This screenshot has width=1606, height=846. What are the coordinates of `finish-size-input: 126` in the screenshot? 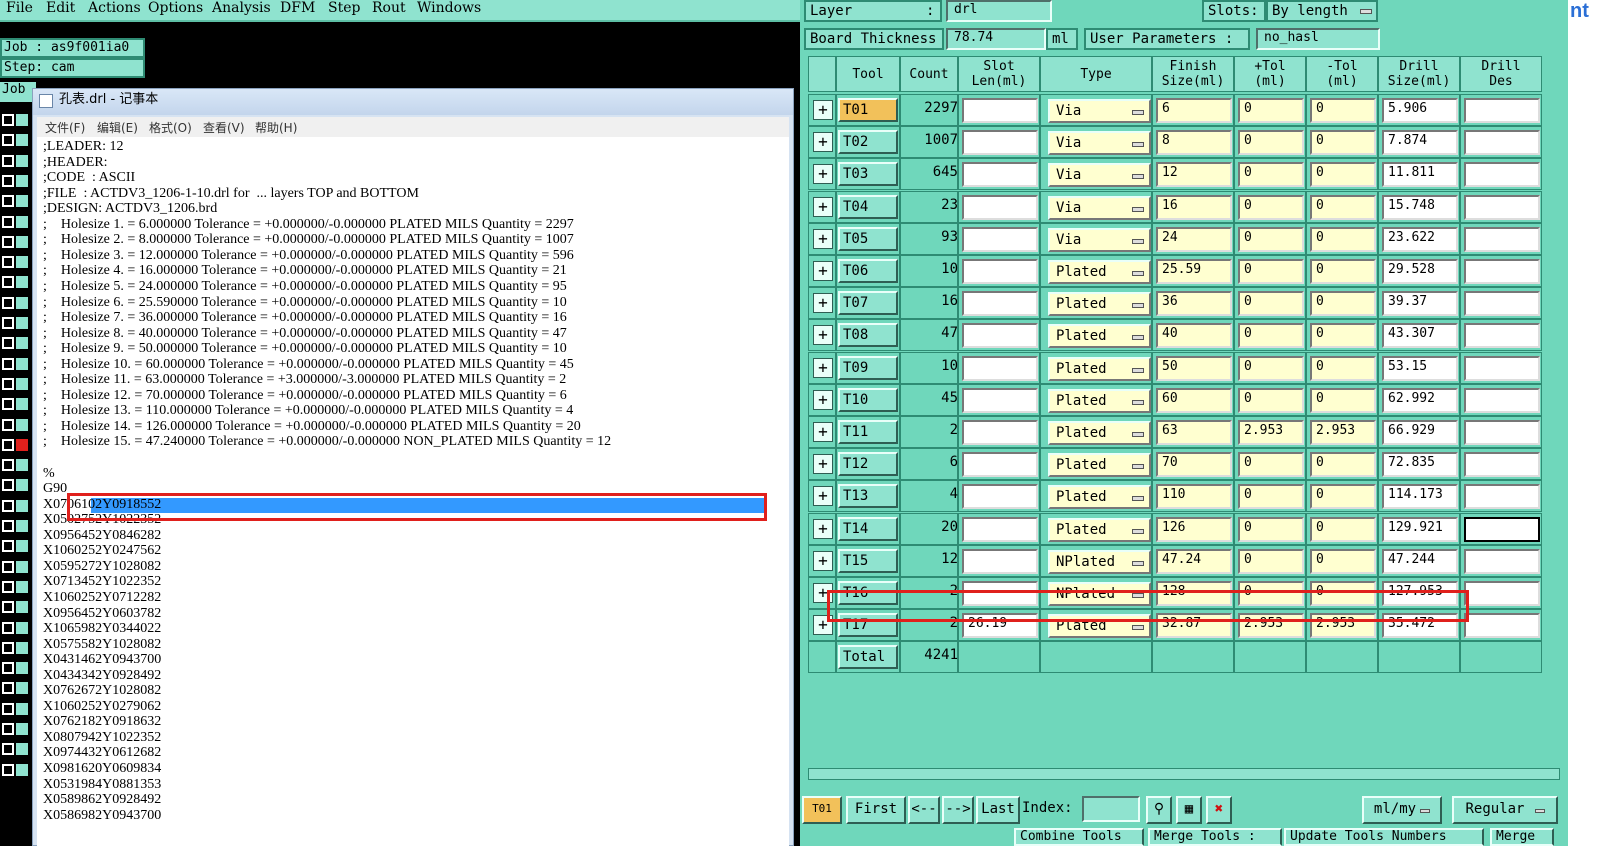 It's located at (1194, 529).